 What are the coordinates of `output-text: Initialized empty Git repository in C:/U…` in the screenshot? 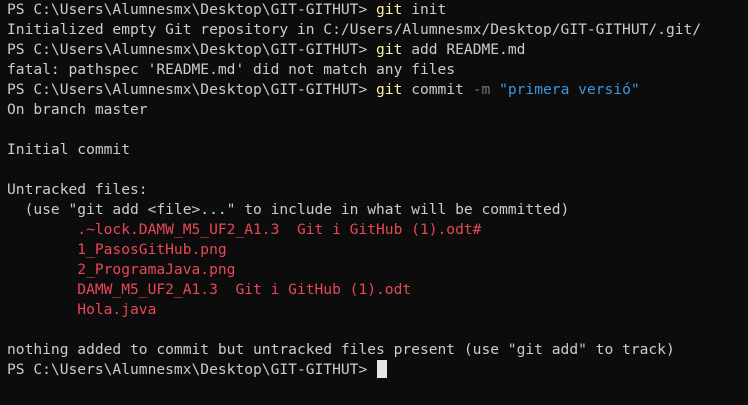 It's located at (354, 29).